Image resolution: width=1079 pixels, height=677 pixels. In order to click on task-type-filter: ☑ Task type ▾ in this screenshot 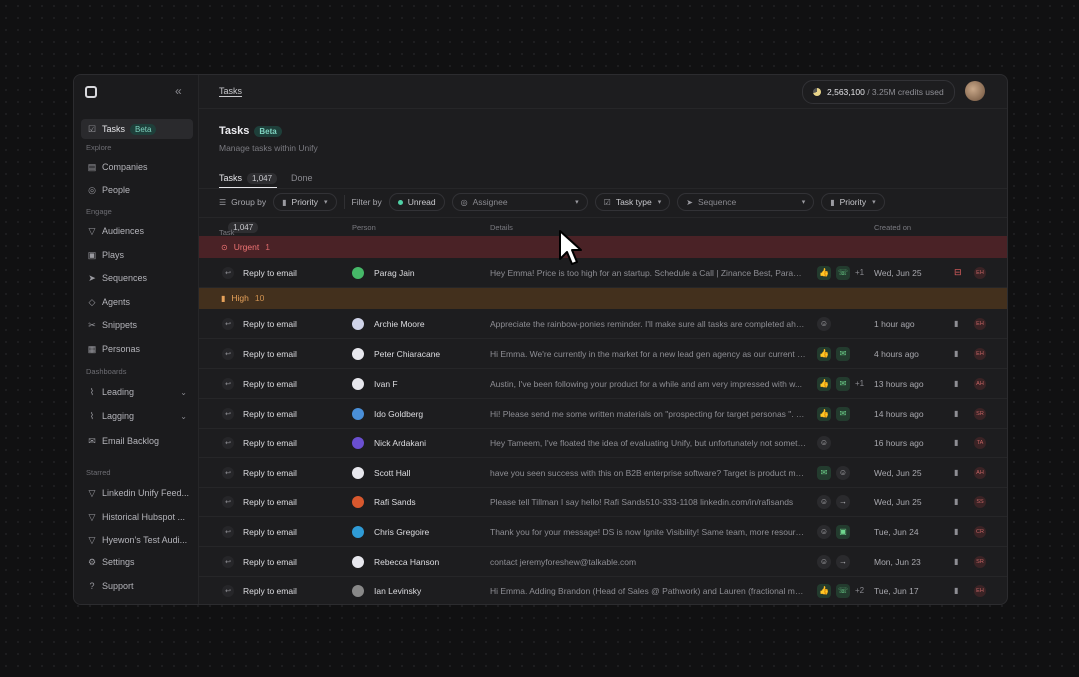, I will do `click(632, 202)`.